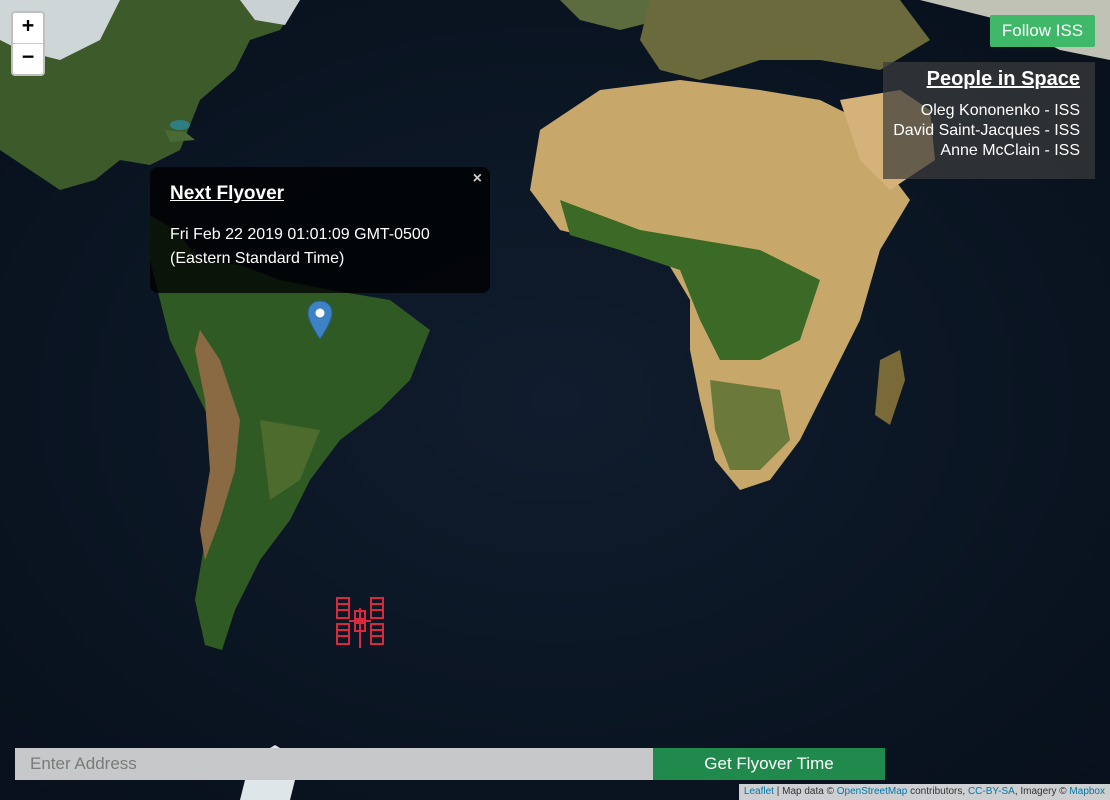 The image size is (1110, 800). I want to click on osm-link: OpenStreetMap, so click(872, 791).